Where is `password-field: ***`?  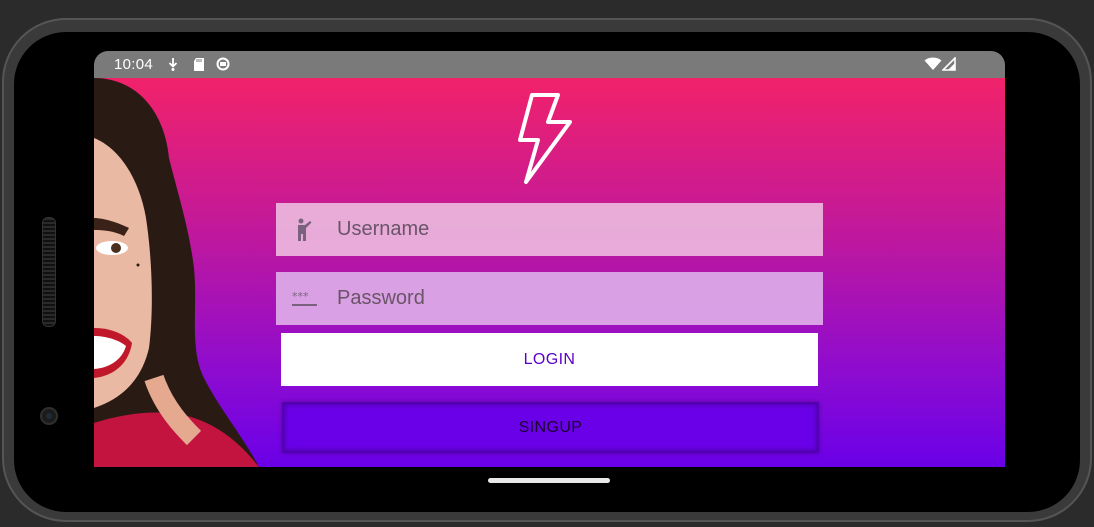 password-field: *** is located at coordinates (549, 298).